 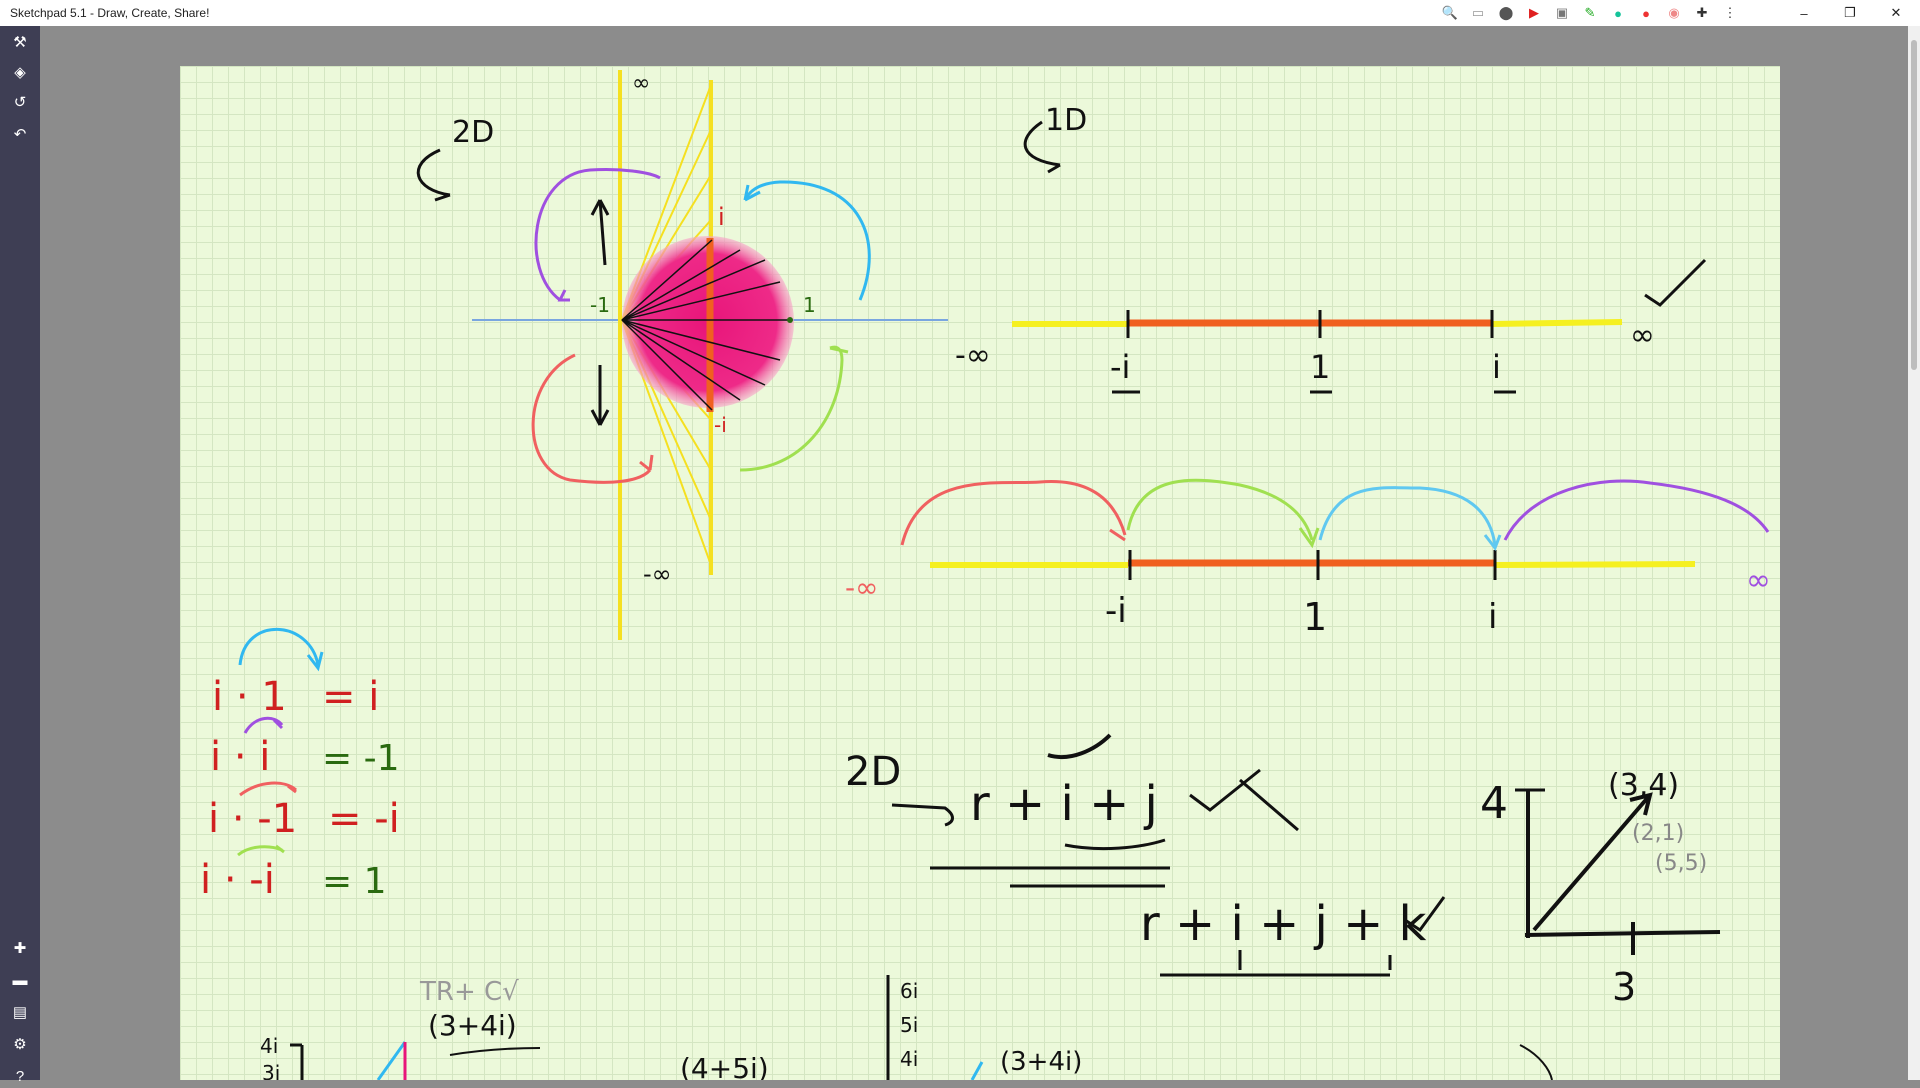 What do you see at coordinates (809, 305) in the screenshot?
I see `circle-label-right: 1` at bounding box center [809, 305].